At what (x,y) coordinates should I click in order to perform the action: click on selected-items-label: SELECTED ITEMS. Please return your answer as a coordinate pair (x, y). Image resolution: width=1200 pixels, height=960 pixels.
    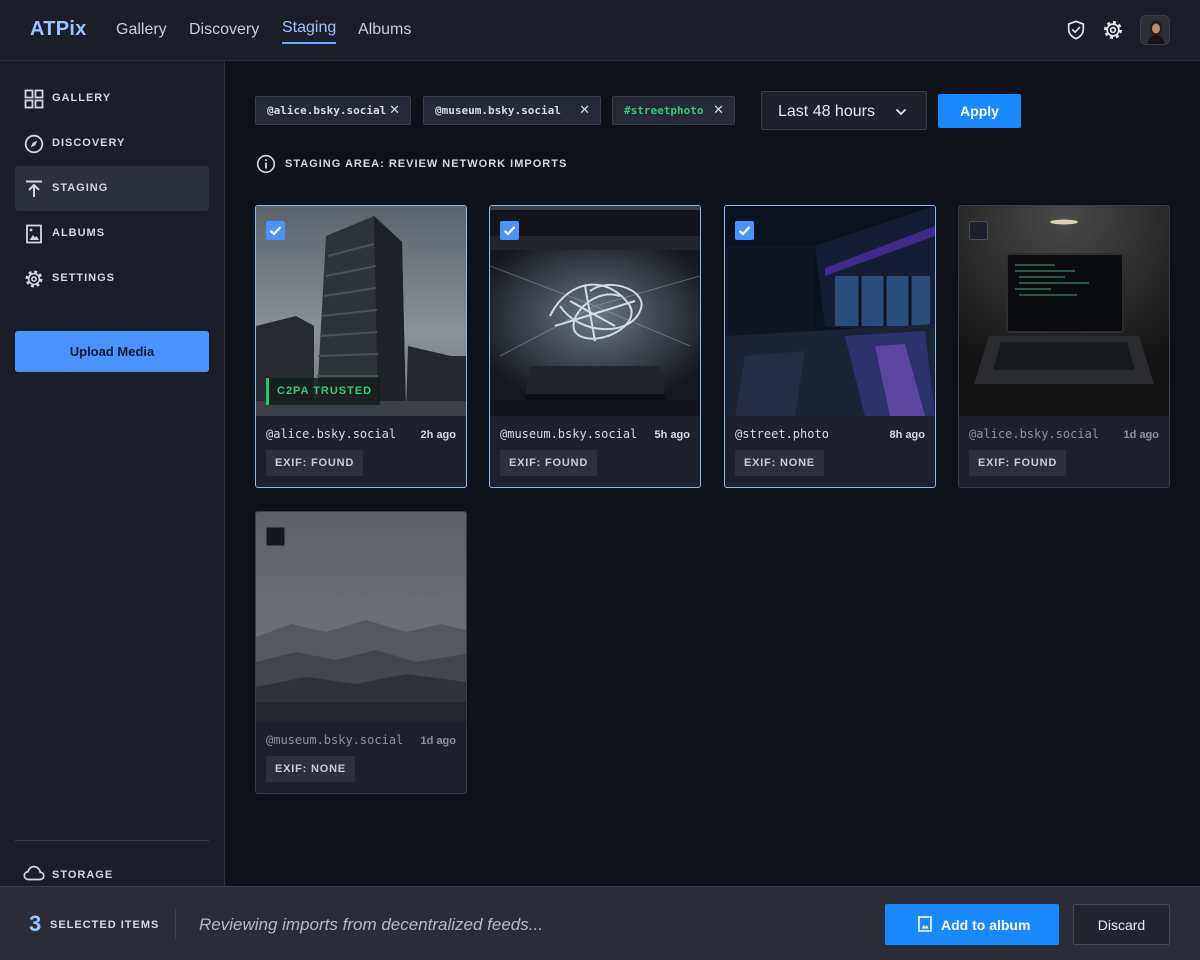
    Looking at the image, I should click on (105, 925).